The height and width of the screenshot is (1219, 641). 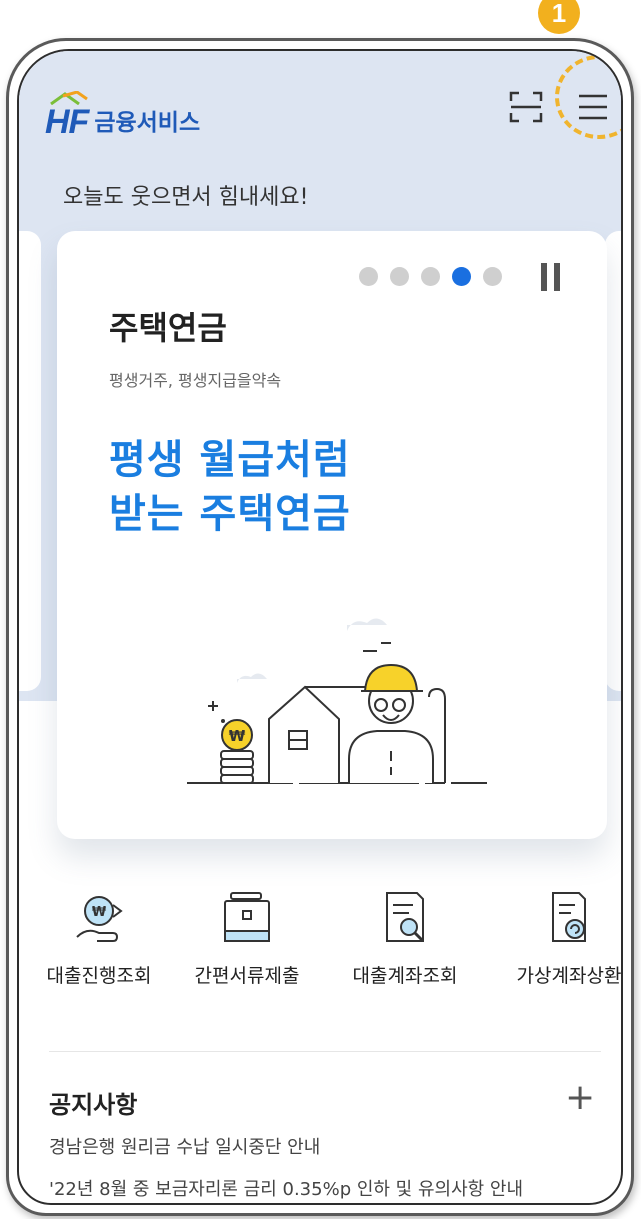 What do you see at coordinates (186, 197) in the screenshot?
I see `greeting-text: 오늘도 웃으면서 힘내세요!` at bounding box center [186, 197].